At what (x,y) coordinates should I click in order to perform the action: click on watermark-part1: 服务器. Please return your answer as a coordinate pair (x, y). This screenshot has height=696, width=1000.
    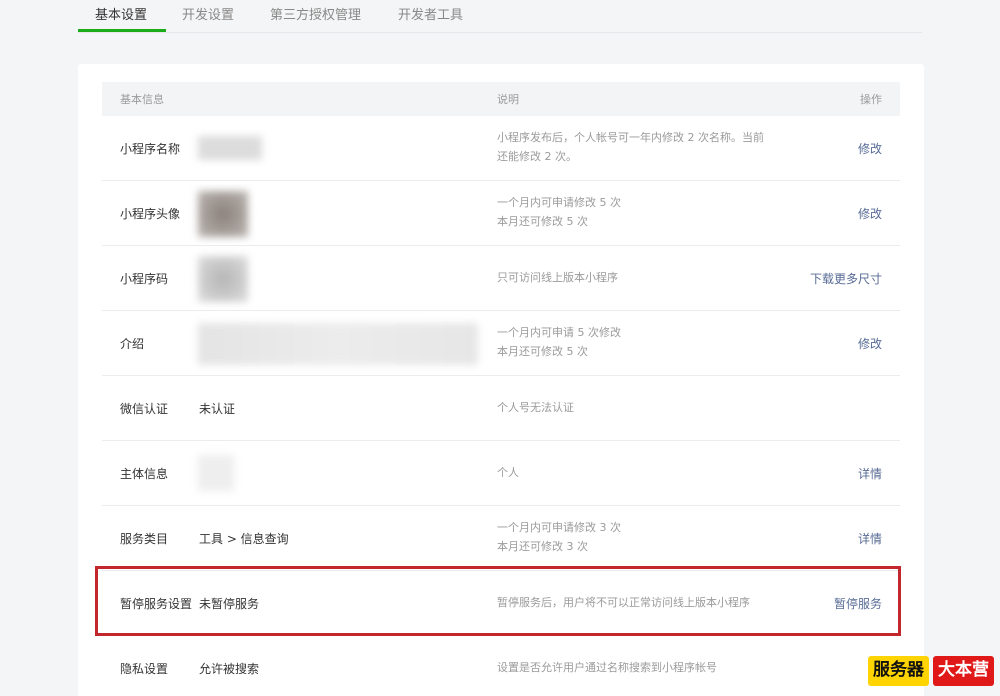
    Looking at the image, I should click on (898, 671).